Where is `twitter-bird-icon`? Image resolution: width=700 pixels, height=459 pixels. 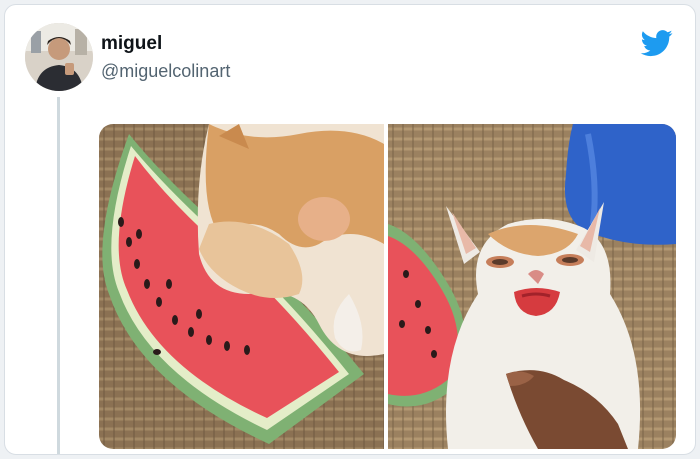
twitter-bird-icon is located at coordinates (657, 43).